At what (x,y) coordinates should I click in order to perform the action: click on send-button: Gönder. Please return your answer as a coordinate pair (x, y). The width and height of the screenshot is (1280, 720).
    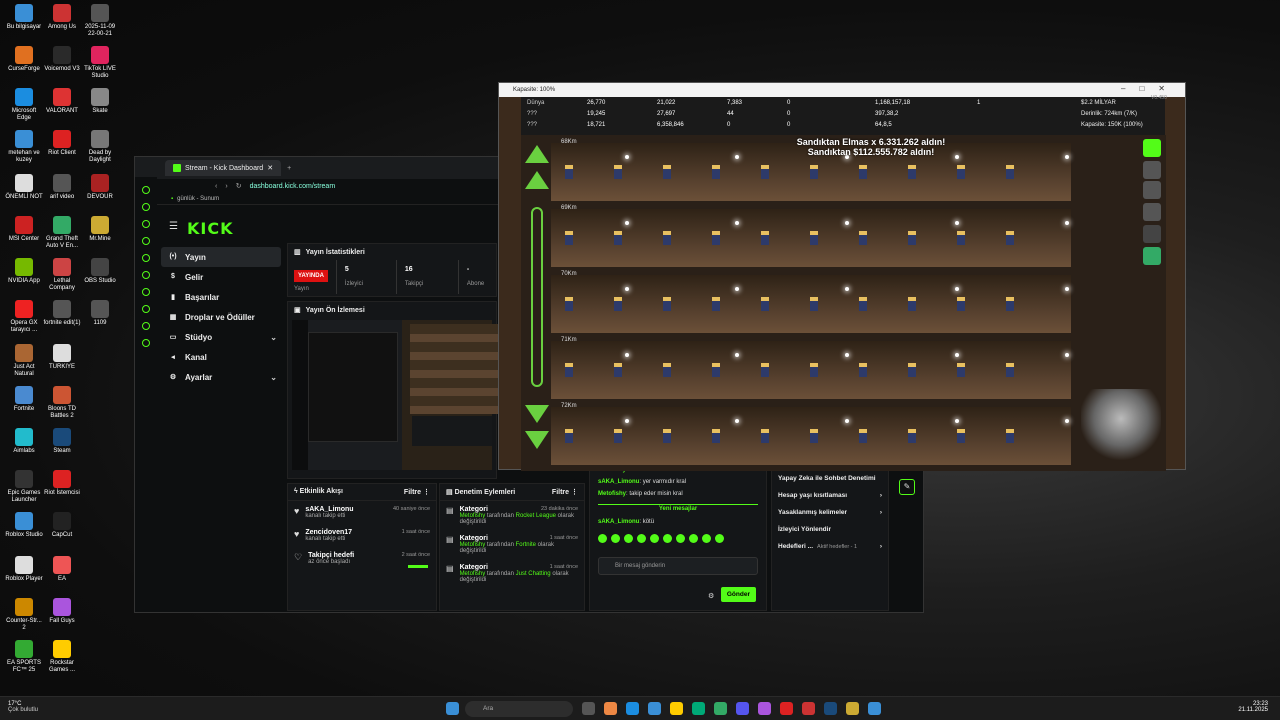
    Looking at the image, I should click on (738, 594).